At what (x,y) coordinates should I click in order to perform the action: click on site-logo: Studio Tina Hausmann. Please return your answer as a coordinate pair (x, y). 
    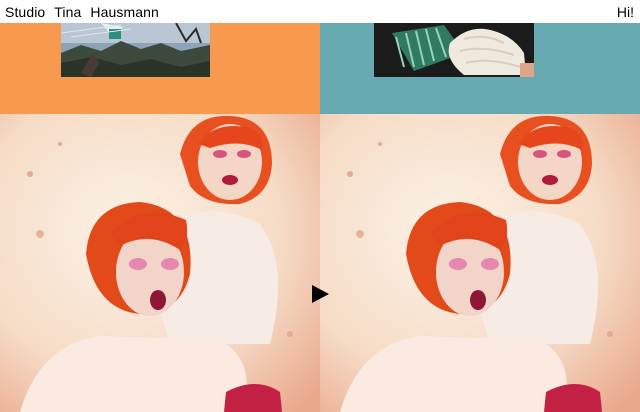
    Looking at the image, I should click on (82, 12).